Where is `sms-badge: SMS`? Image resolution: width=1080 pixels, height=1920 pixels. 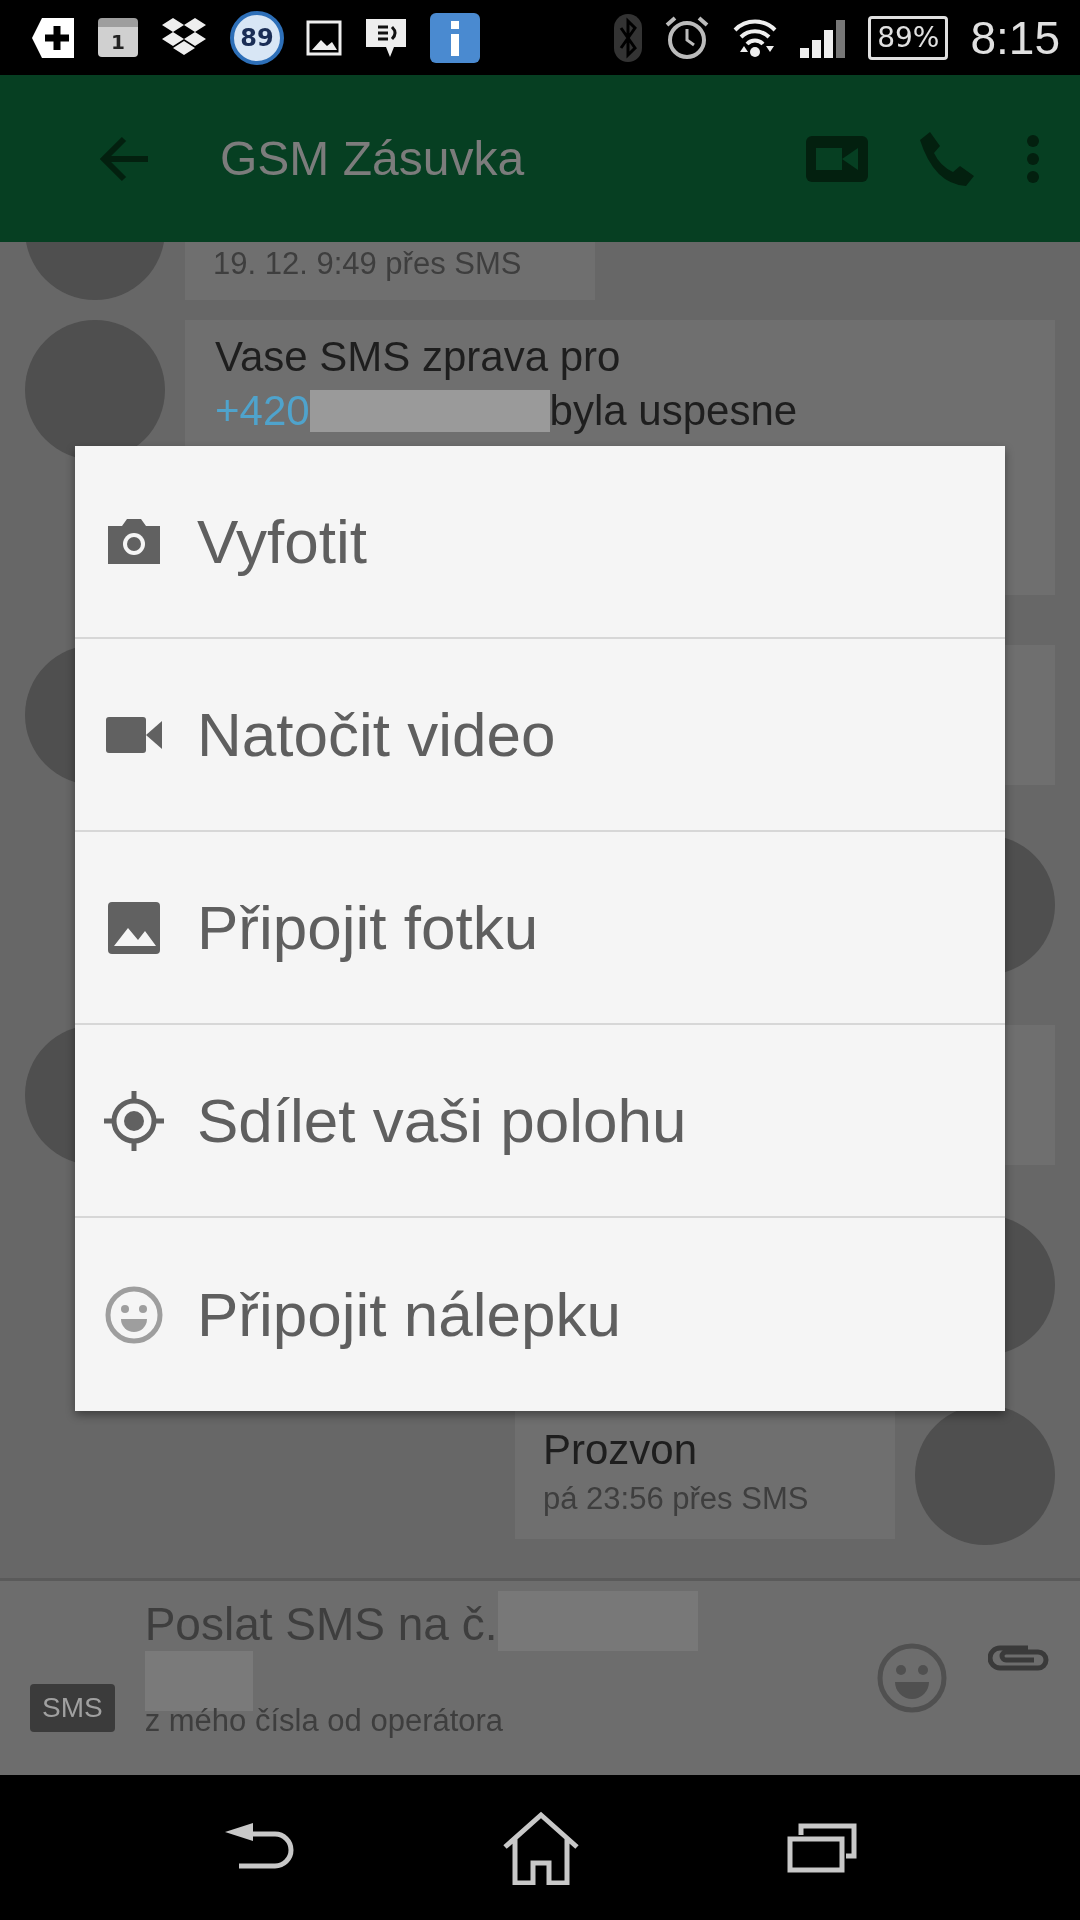 sms-badge: SMS is located at coordinates (72, 1708).